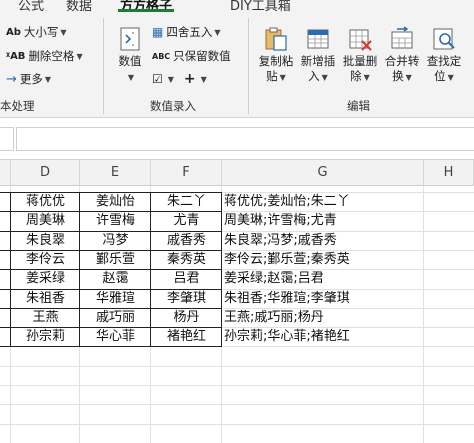 The width and height of the screenshot is (474, 443). I want to click on remove-space-button: ᵡAB 删除空格 ▼, so click(44, 56).